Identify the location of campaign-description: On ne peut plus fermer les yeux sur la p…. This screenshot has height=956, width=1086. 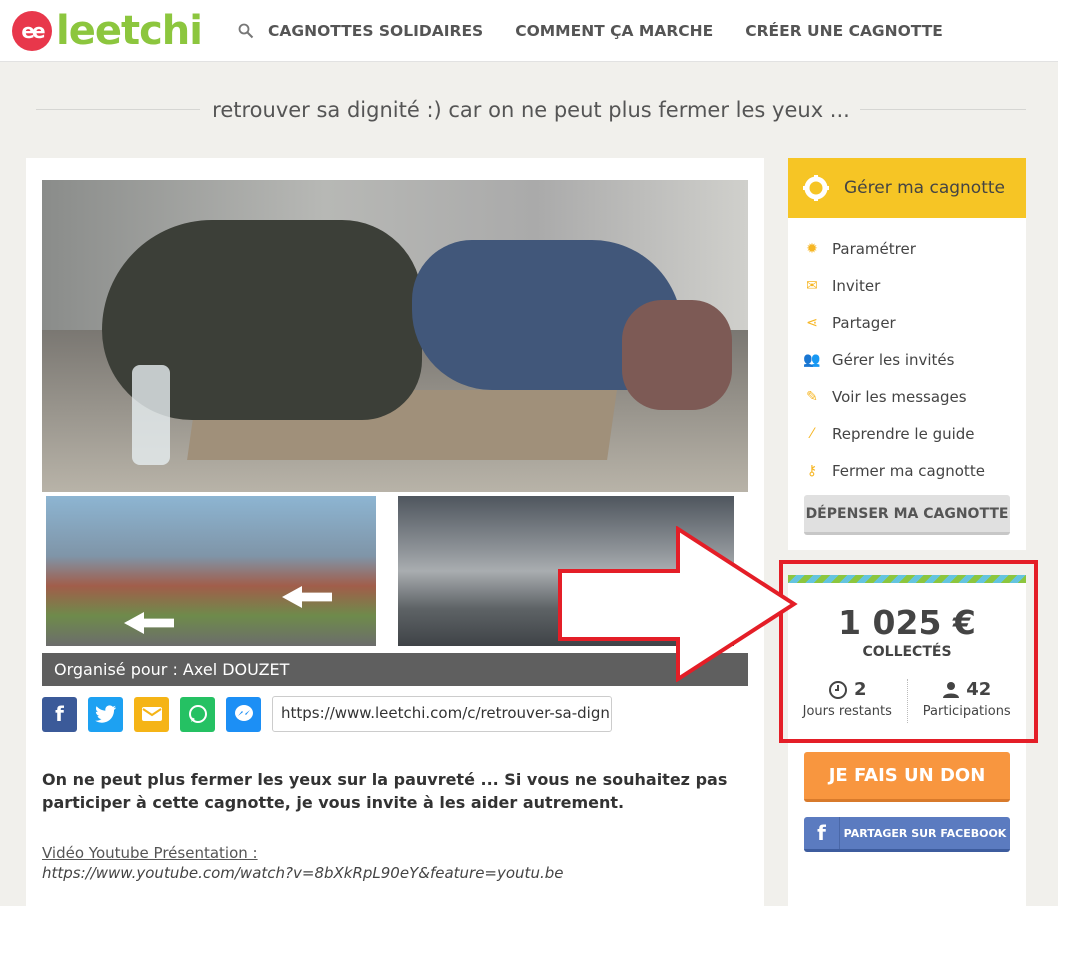
(385, 791).